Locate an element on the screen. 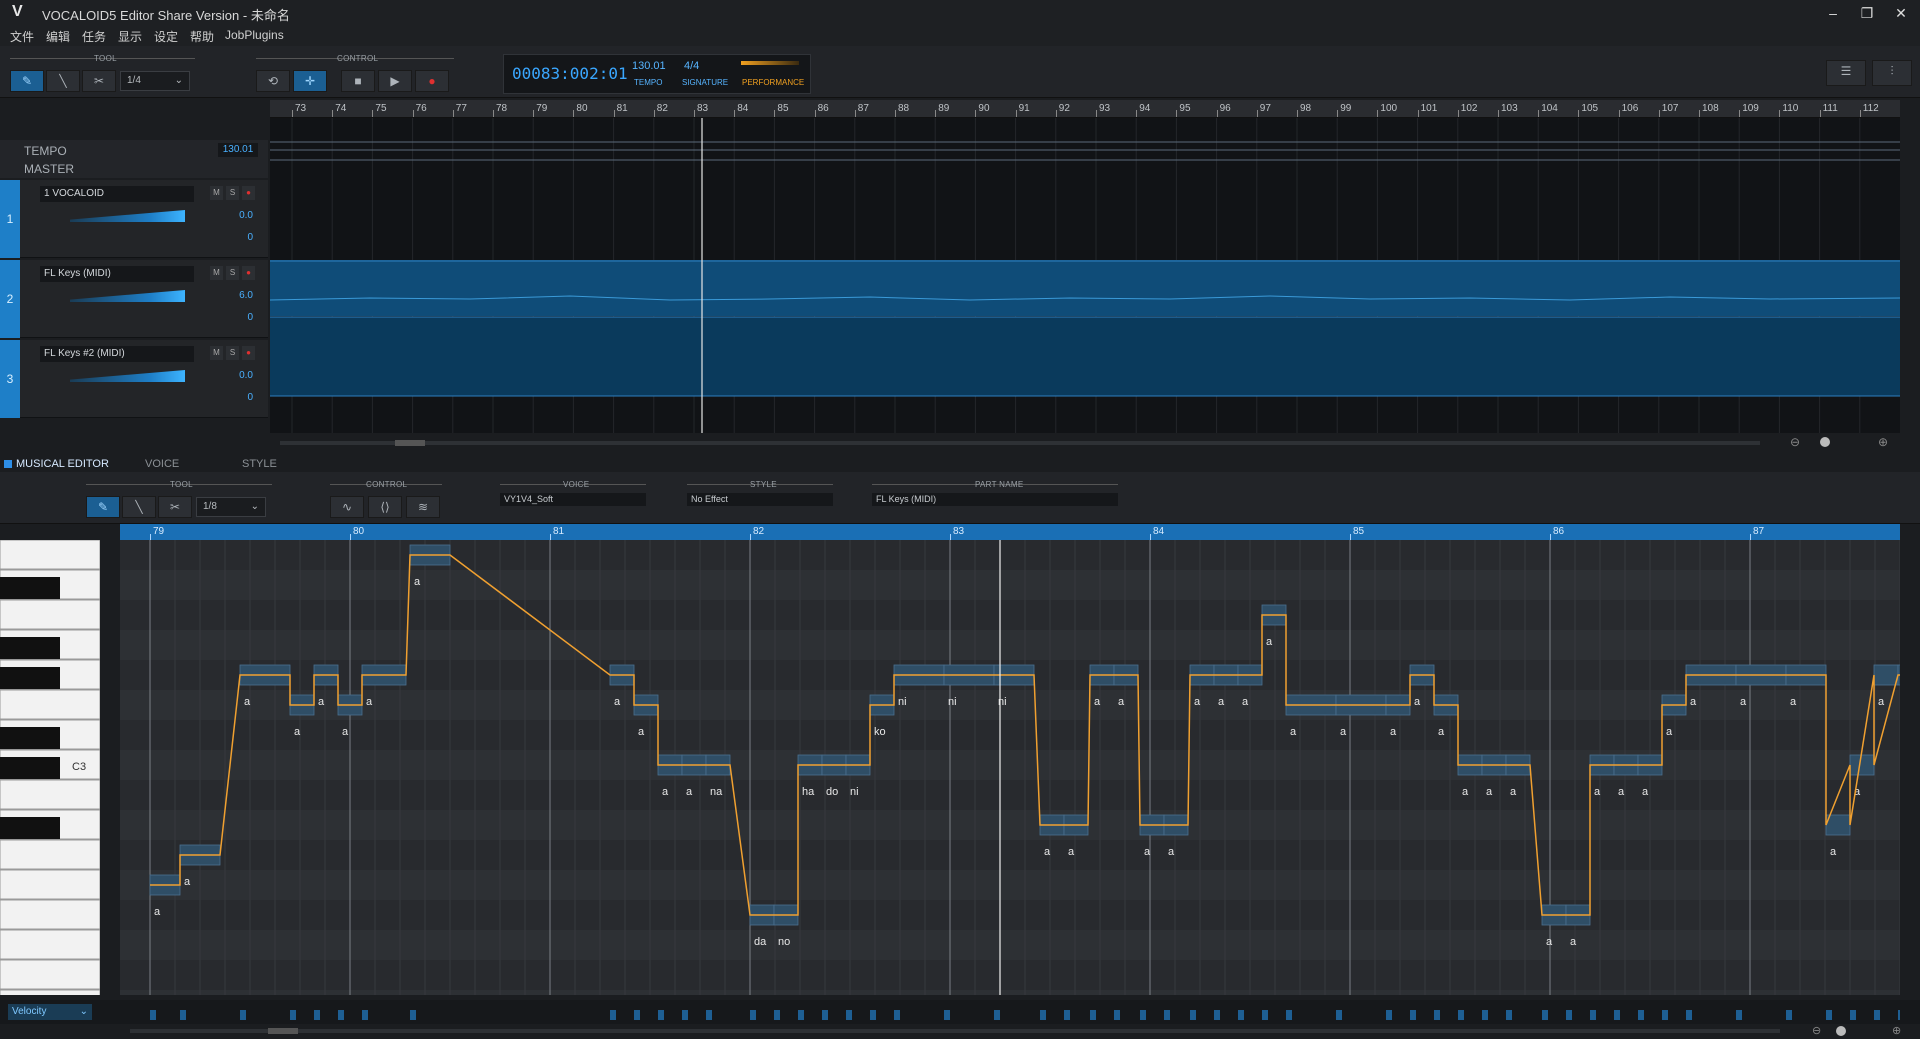 The height and width of the screenshot is (1039, 1920). track-name: FL Keys (MIDI) is located at coordinates (117, 274).